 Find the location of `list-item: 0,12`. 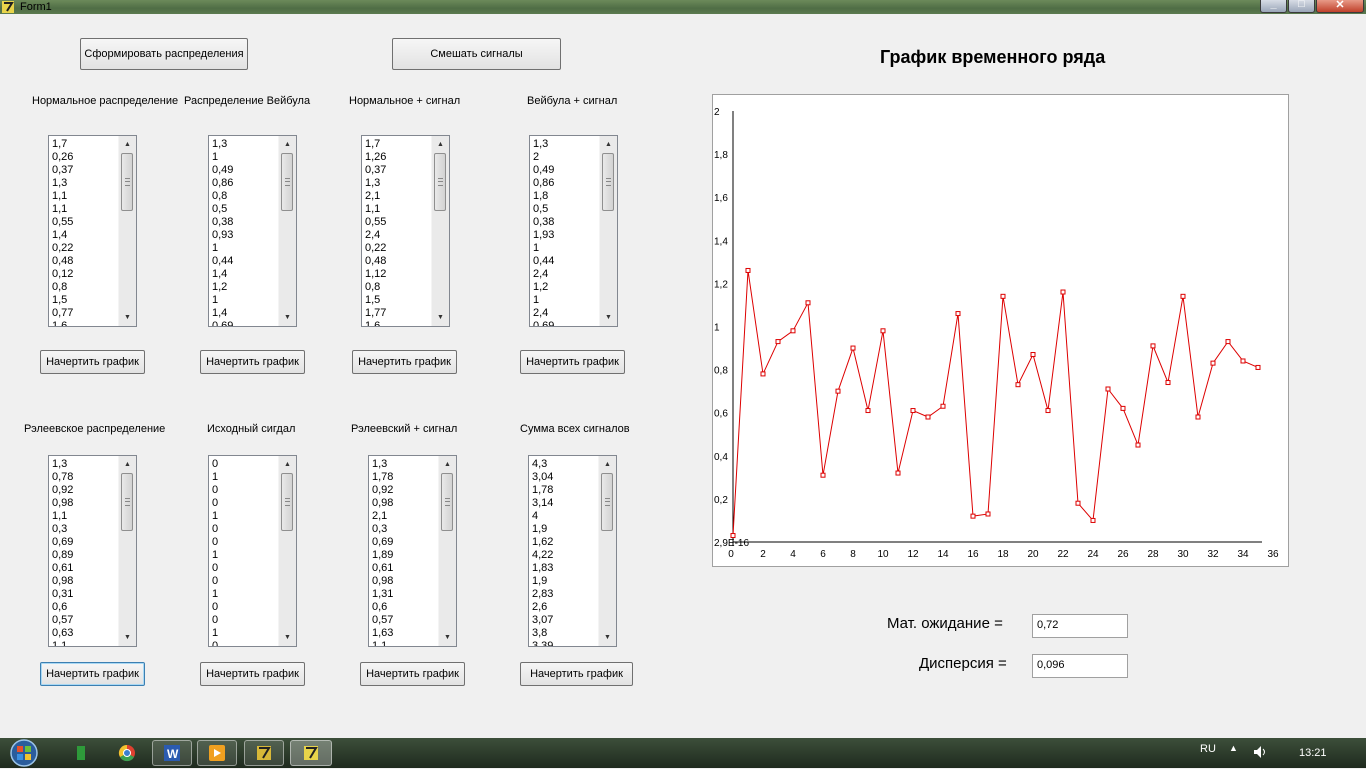

list-item: 0,12 is located at coordinates (86, 274).